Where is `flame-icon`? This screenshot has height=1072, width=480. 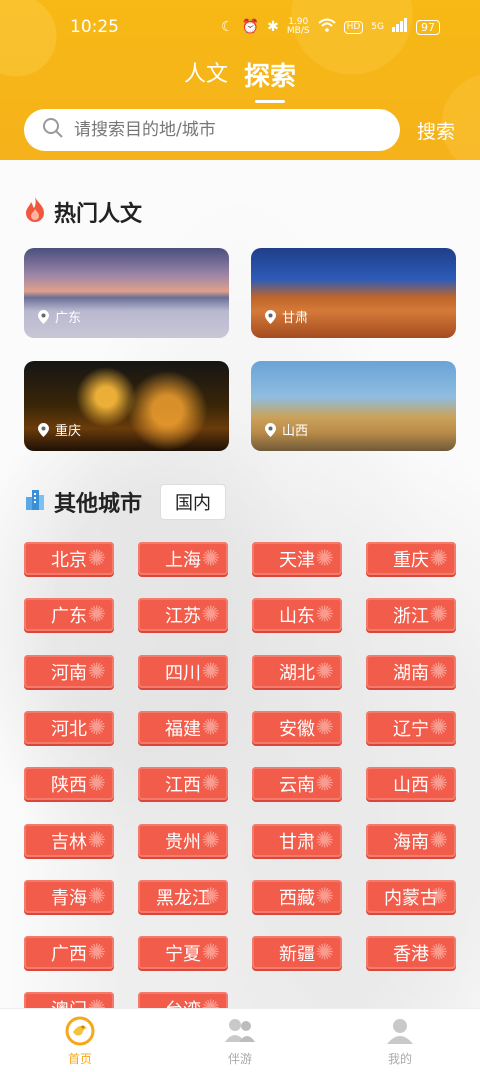
flame-icon is located at coordinates (35, 212).